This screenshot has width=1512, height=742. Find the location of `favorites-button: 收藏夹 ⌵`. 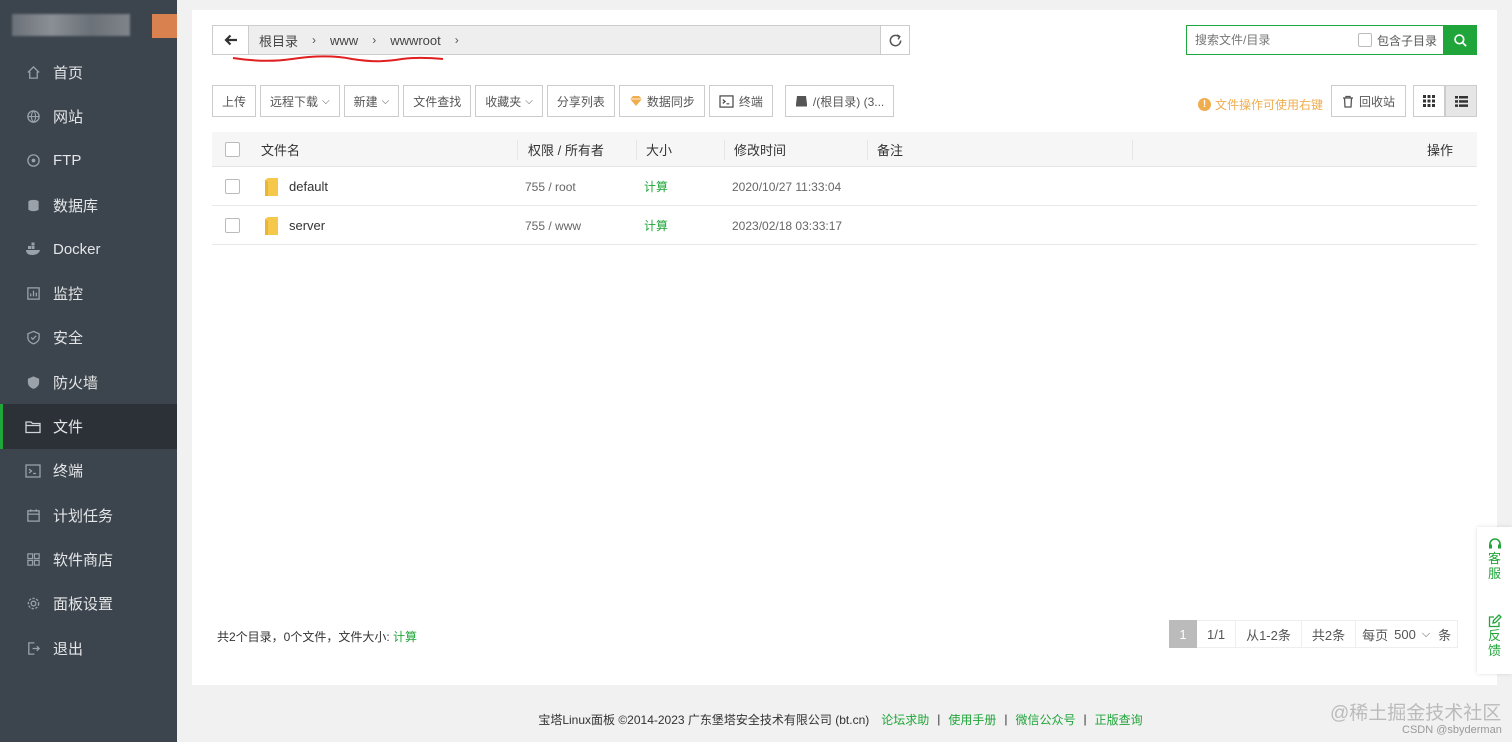

favorites-button: 收藏夹 ⌵ is located at coordinates (509, 101).